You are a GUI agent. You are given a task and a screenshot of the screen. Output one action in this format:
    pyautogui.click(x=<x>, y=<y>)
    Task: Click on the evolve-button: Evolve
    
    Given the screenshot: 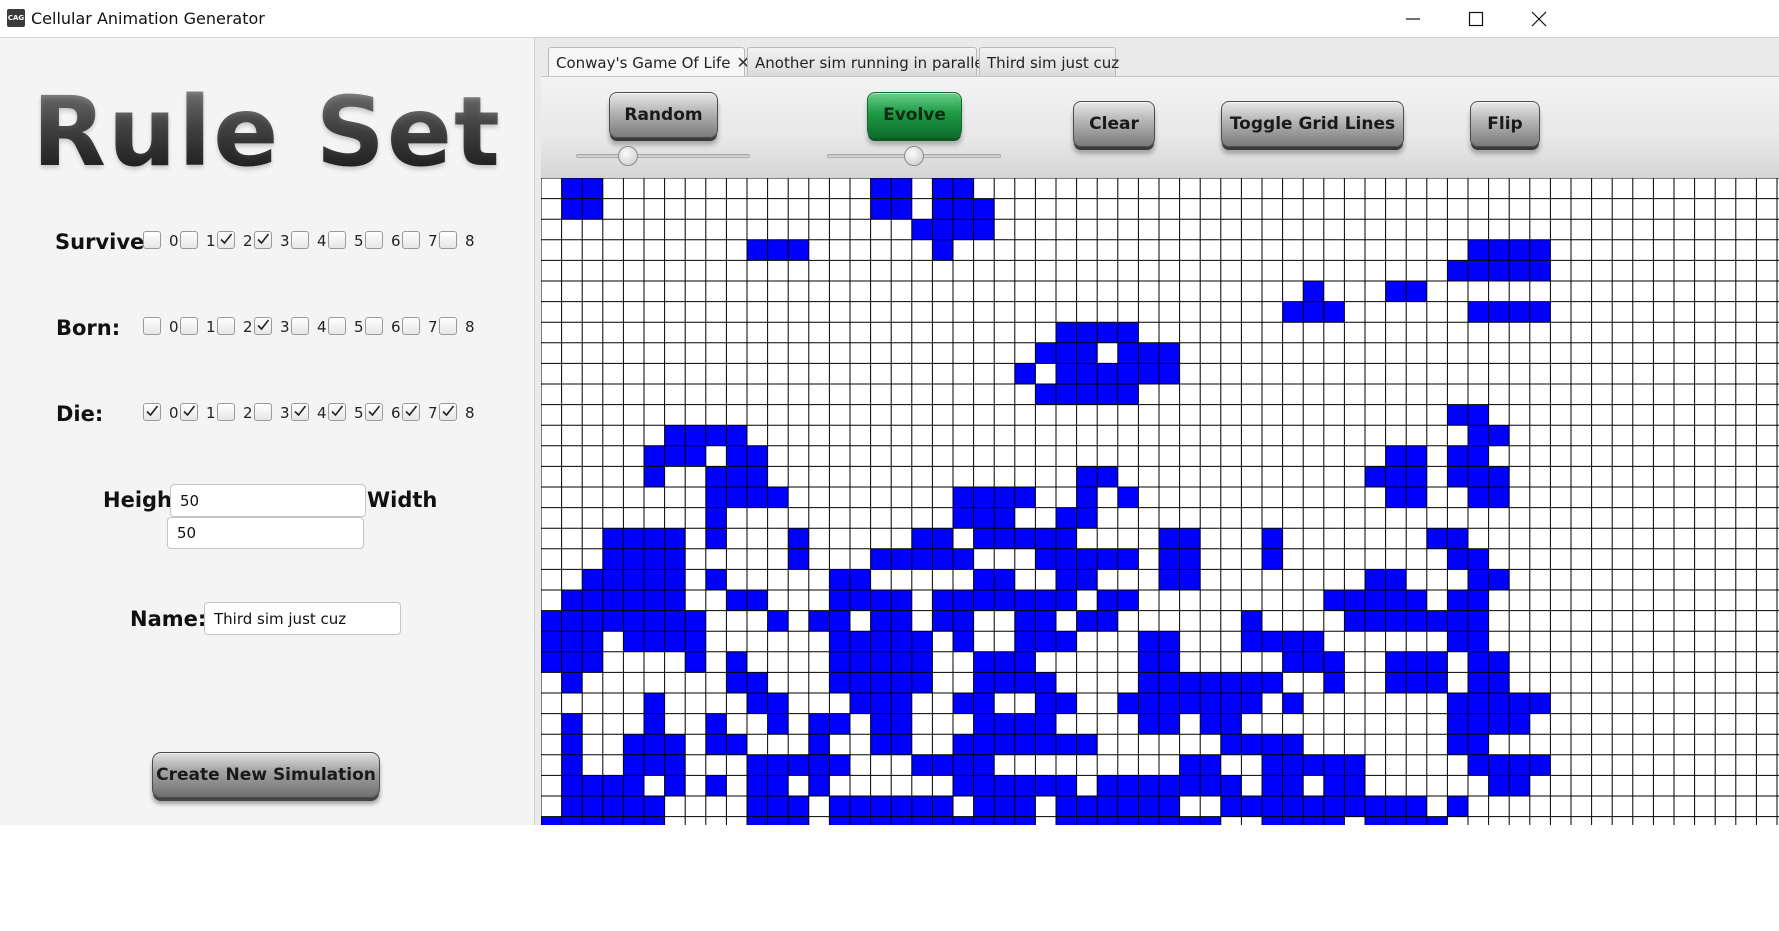 What is the action you would take?
    pyautogui.click(x=914, y=115)
    